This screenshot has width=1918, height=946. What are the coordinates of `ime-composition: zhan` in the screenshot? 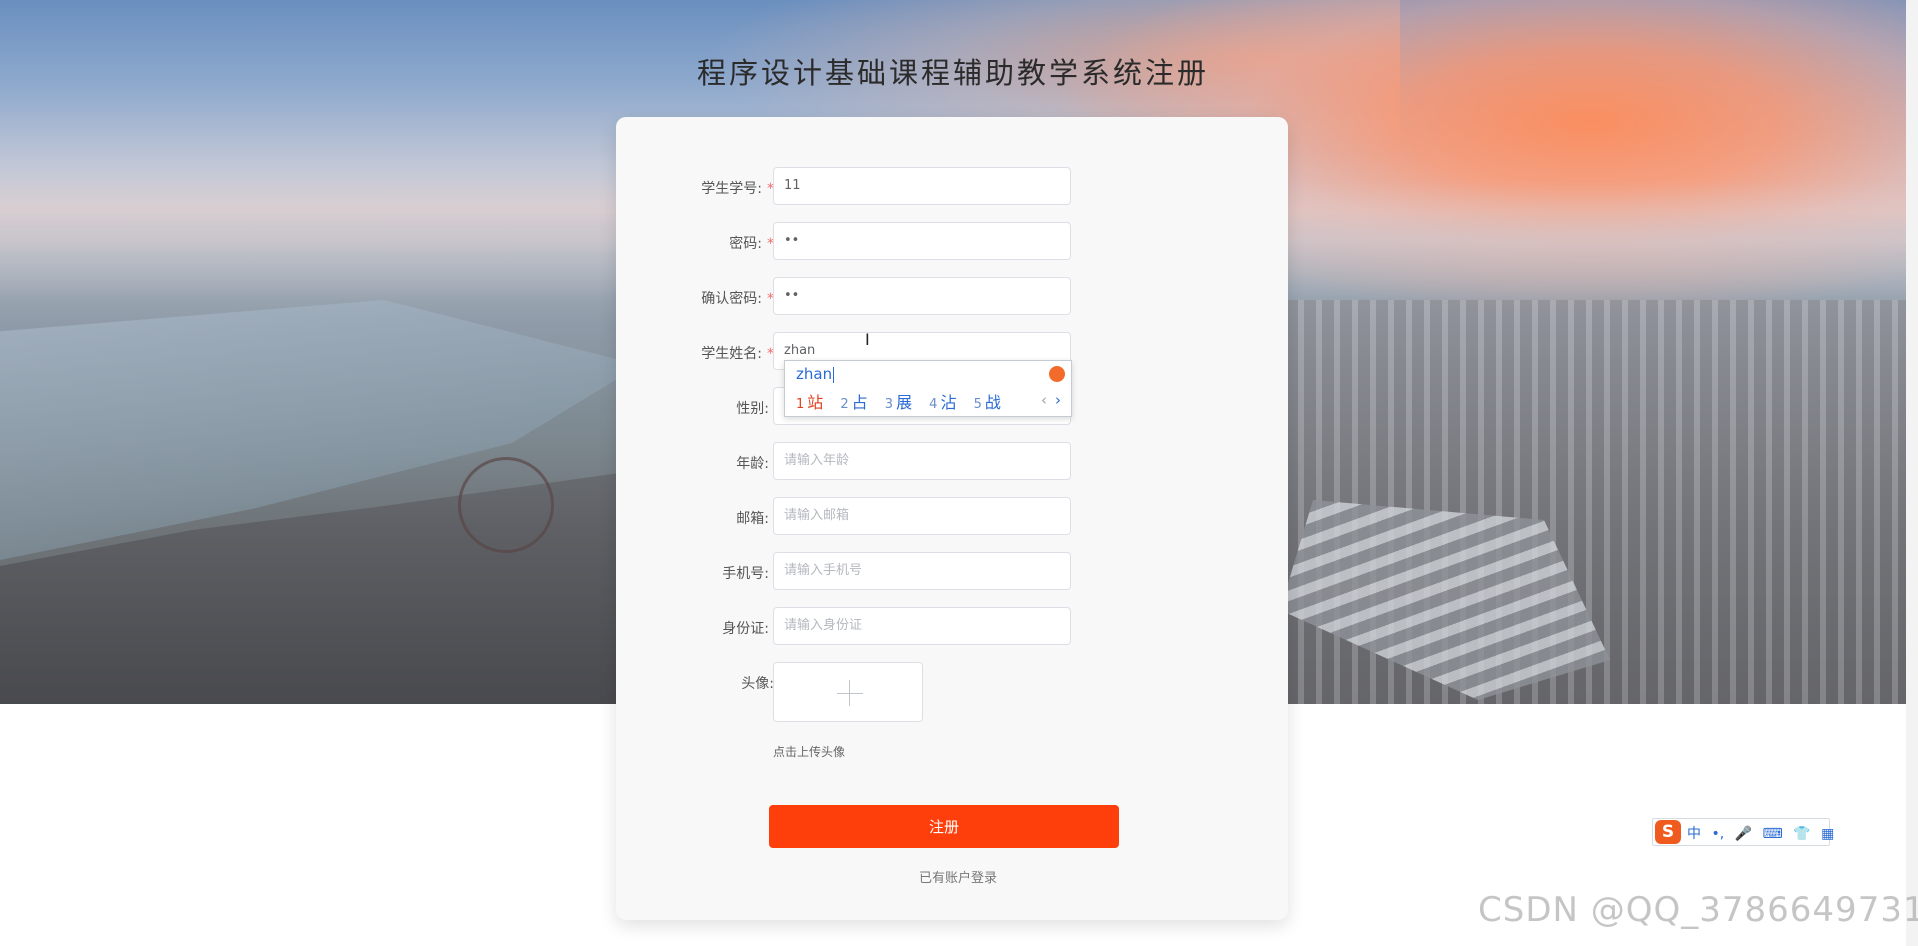 It's located at (815, 374).